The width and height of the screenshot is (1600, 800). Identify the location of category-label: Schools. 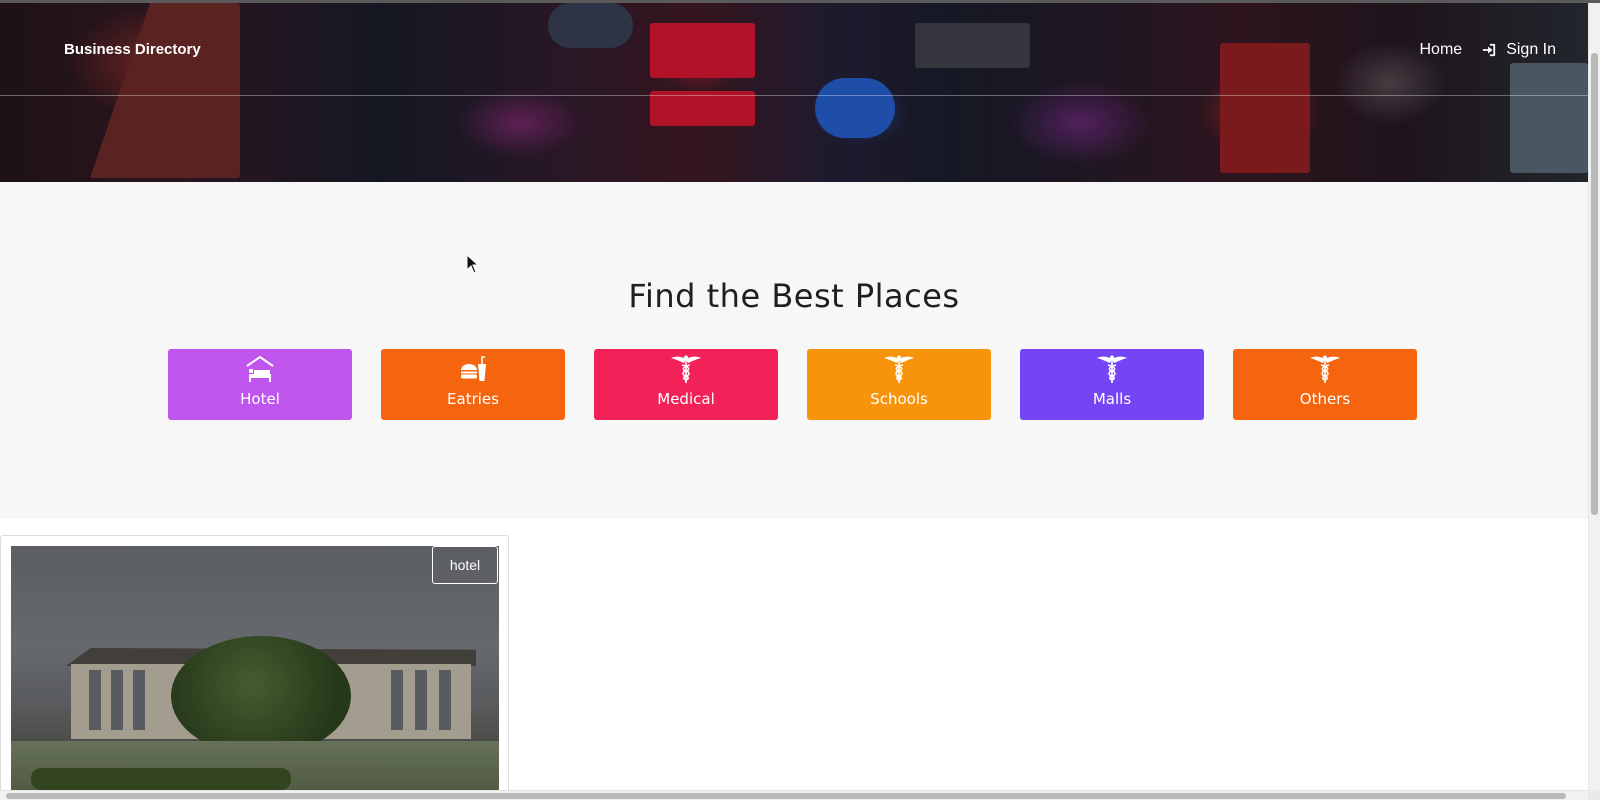
(899, 399).